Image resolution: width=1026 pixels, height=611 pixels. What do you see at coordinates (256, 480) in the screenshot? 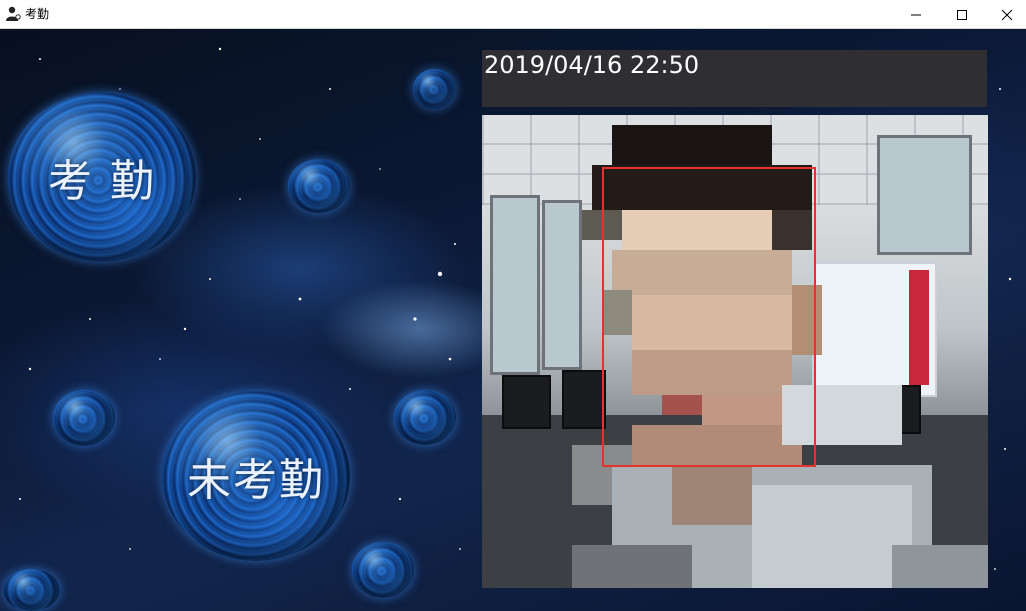
I see `not-checked-in-label: 未考勤` at bounding box center [256, 480].